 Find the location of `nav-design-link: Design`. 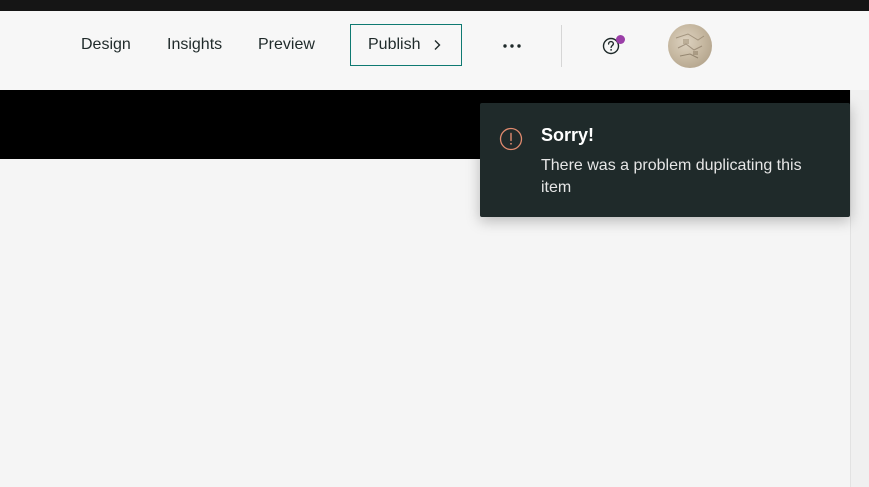

nav-design-link: Design is located at coordinates (106, 45).